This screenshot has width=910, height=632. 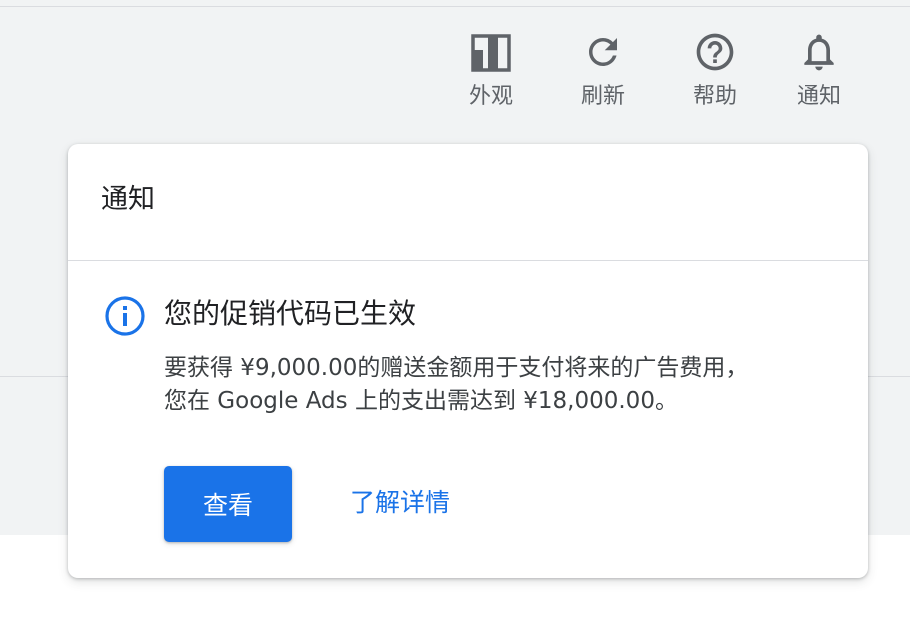 I want to click on notifications-button: 通知, so click(x=819, y=73).